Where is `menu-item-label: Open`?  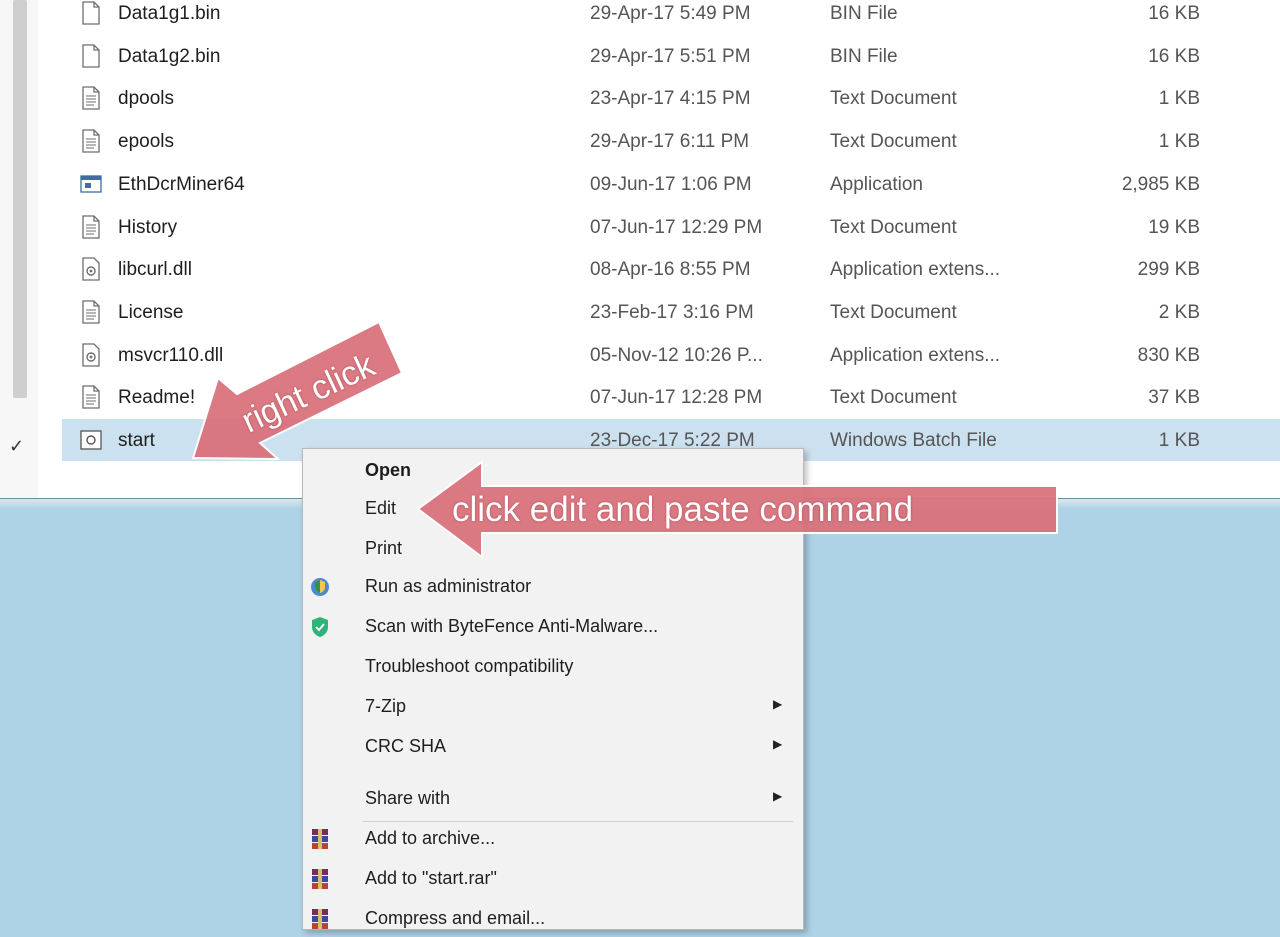
menu-item-label: Open is located at coordinates (388, 470).